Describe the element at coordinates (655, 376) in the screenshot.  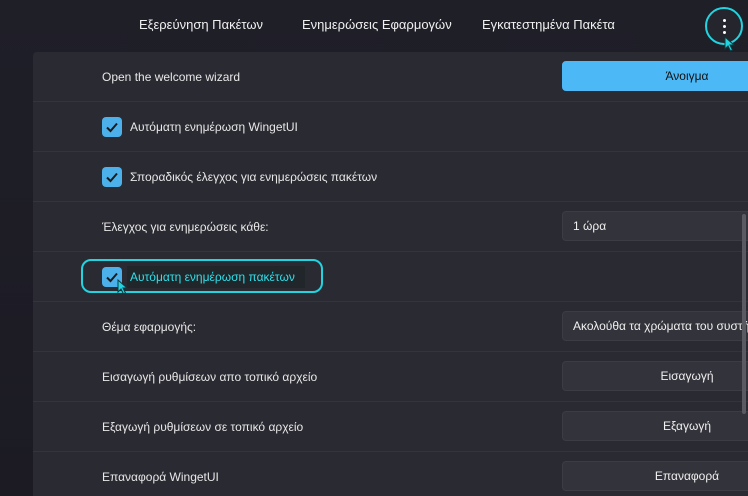
I see `import-settings-button: Εισαγωγή` at that location.